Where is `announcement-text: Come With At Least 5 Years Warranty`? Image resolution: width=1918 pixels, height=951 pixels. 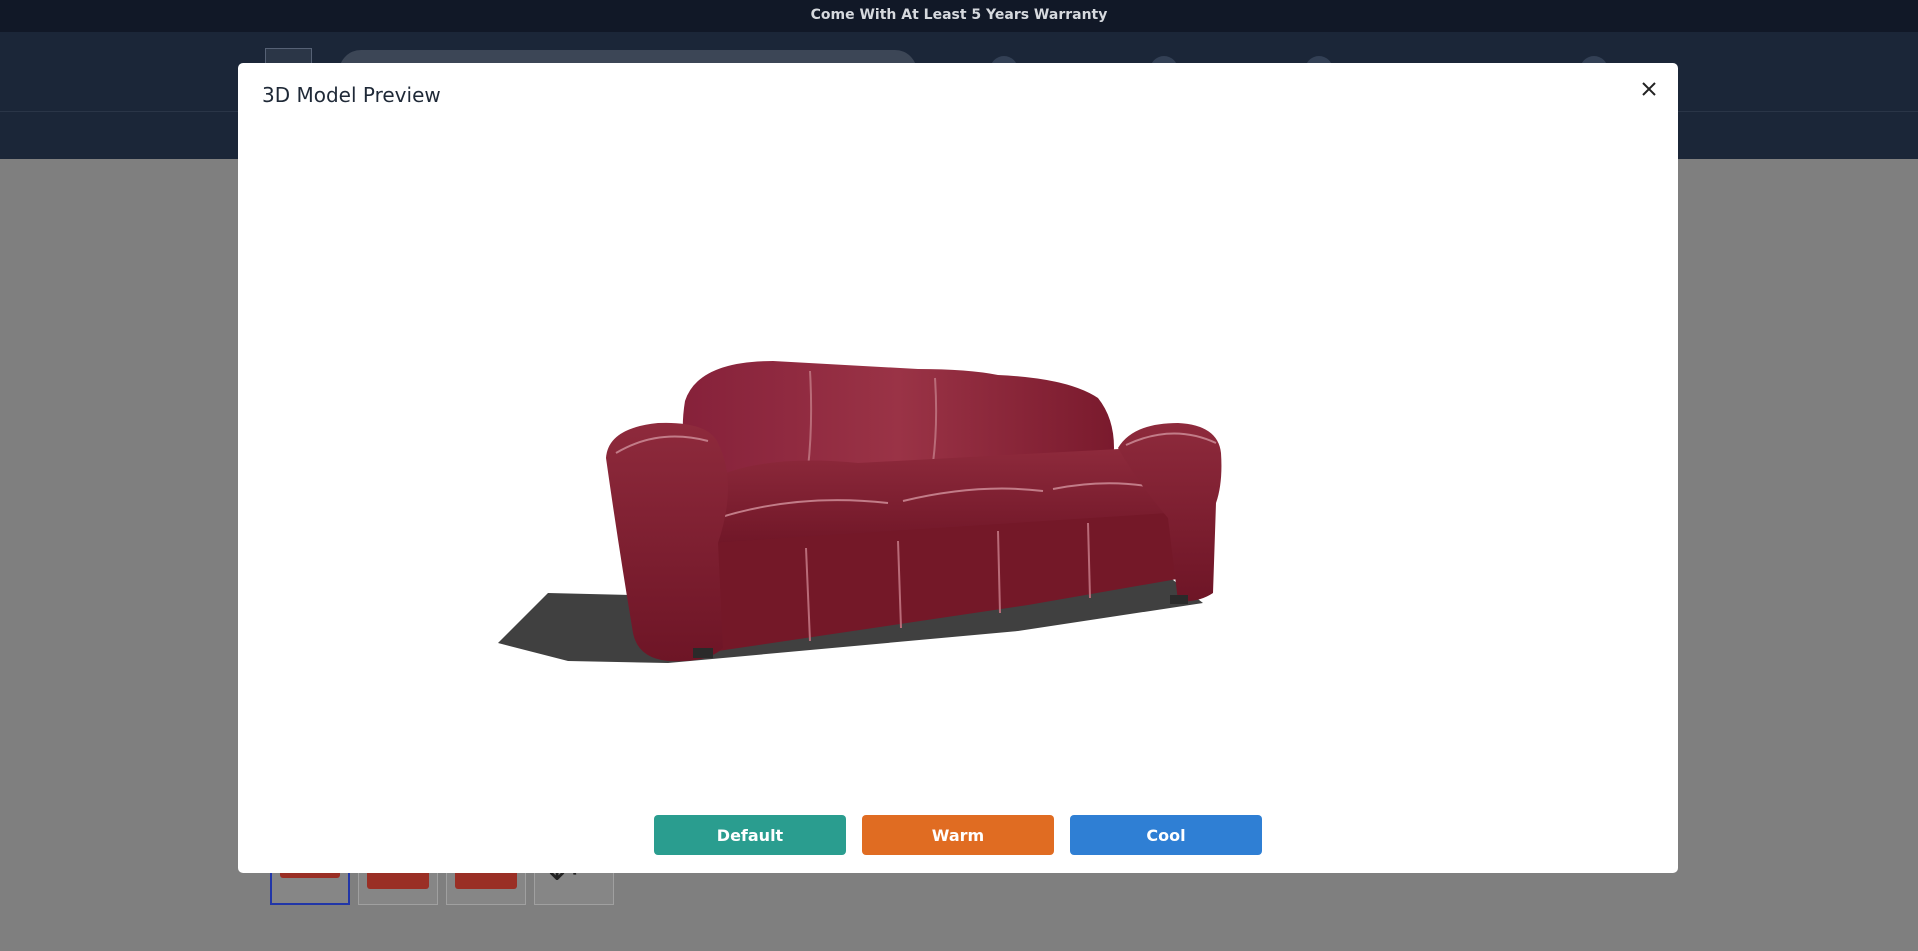
announcement-text: Come With At Least 5 Years Warranty is located at coordinates (959, 15).